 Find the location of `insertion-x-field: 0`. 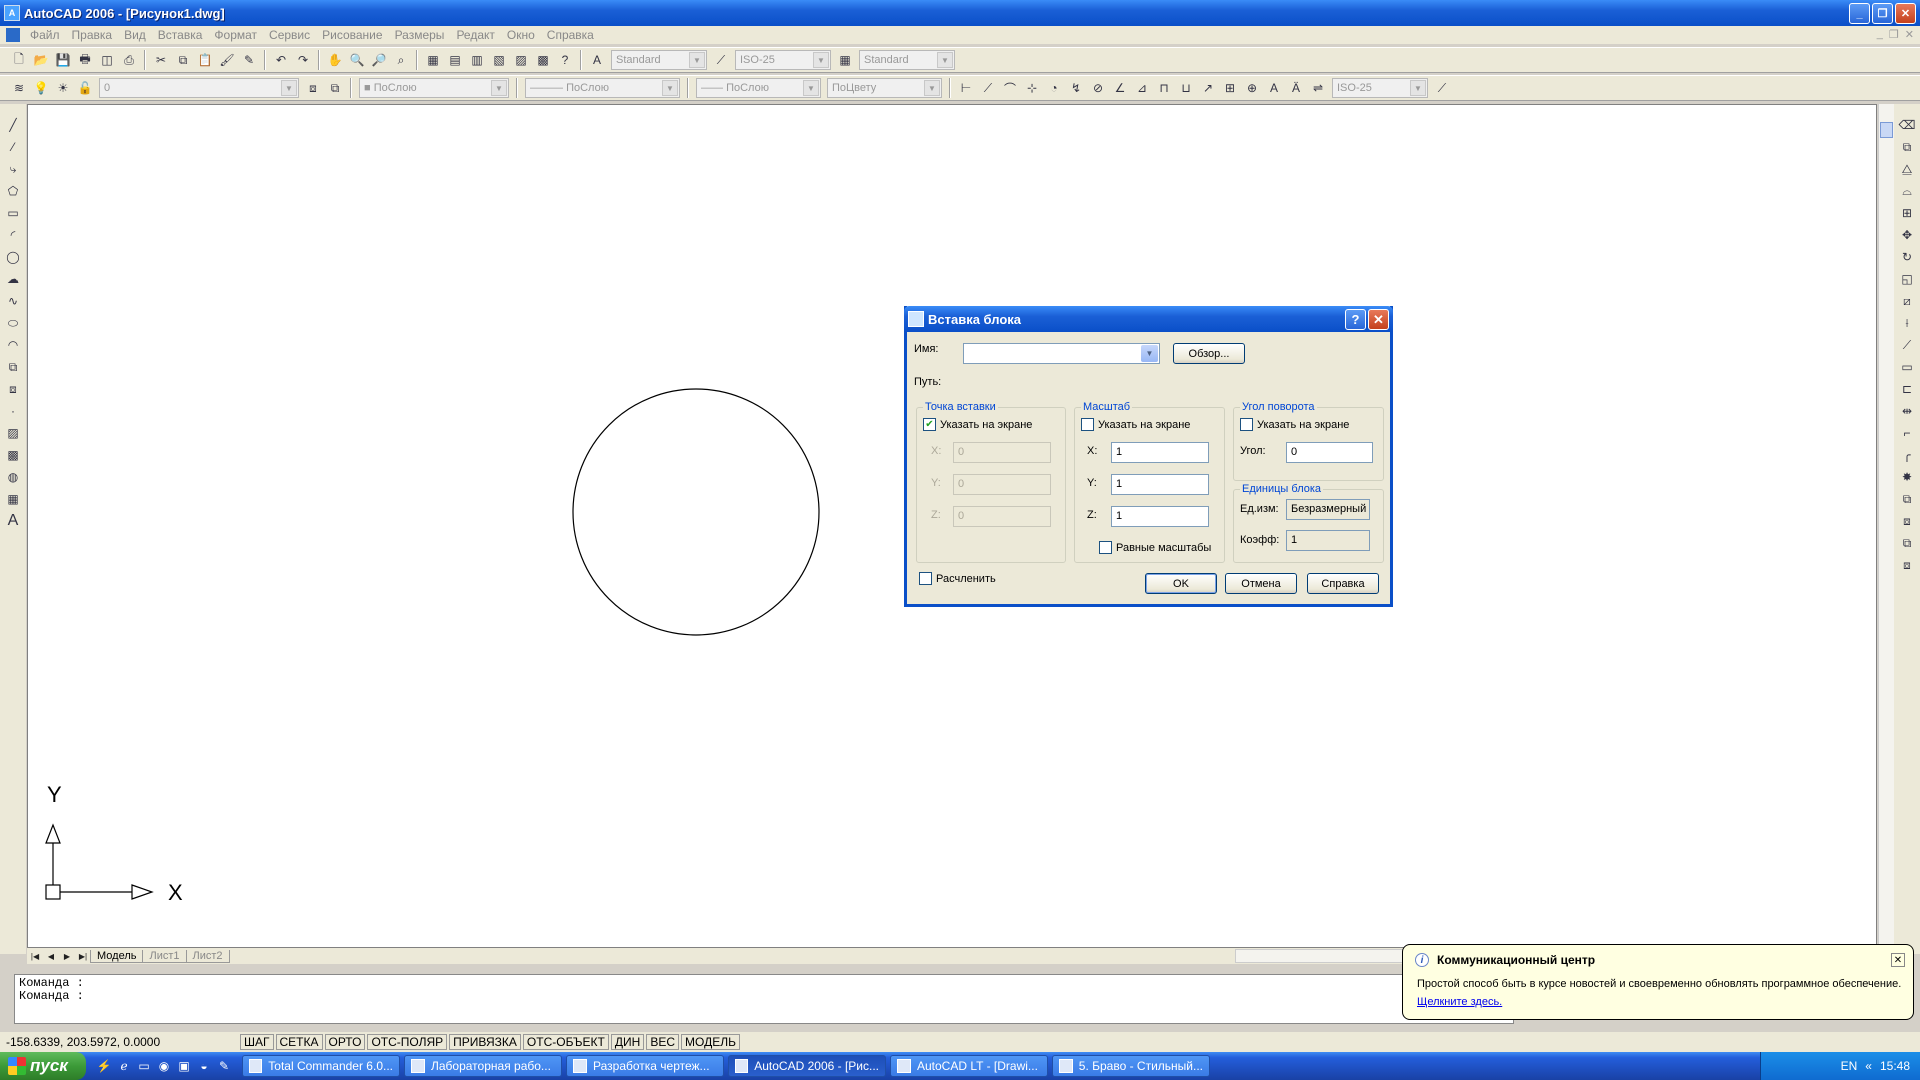

insertion-x-field: 0 is located at coordinates (1002, 452).